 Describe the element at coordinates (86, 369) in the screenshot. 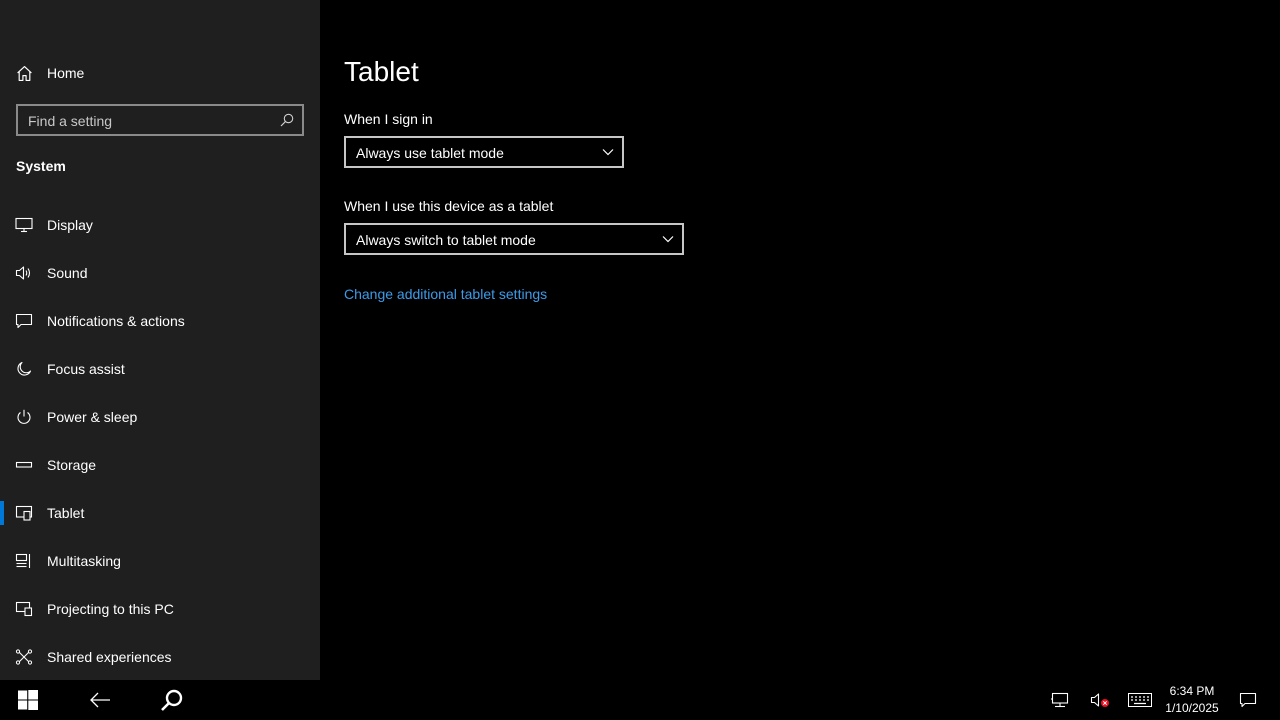

I see `sidebar-item-label: Focus assist` at that location.